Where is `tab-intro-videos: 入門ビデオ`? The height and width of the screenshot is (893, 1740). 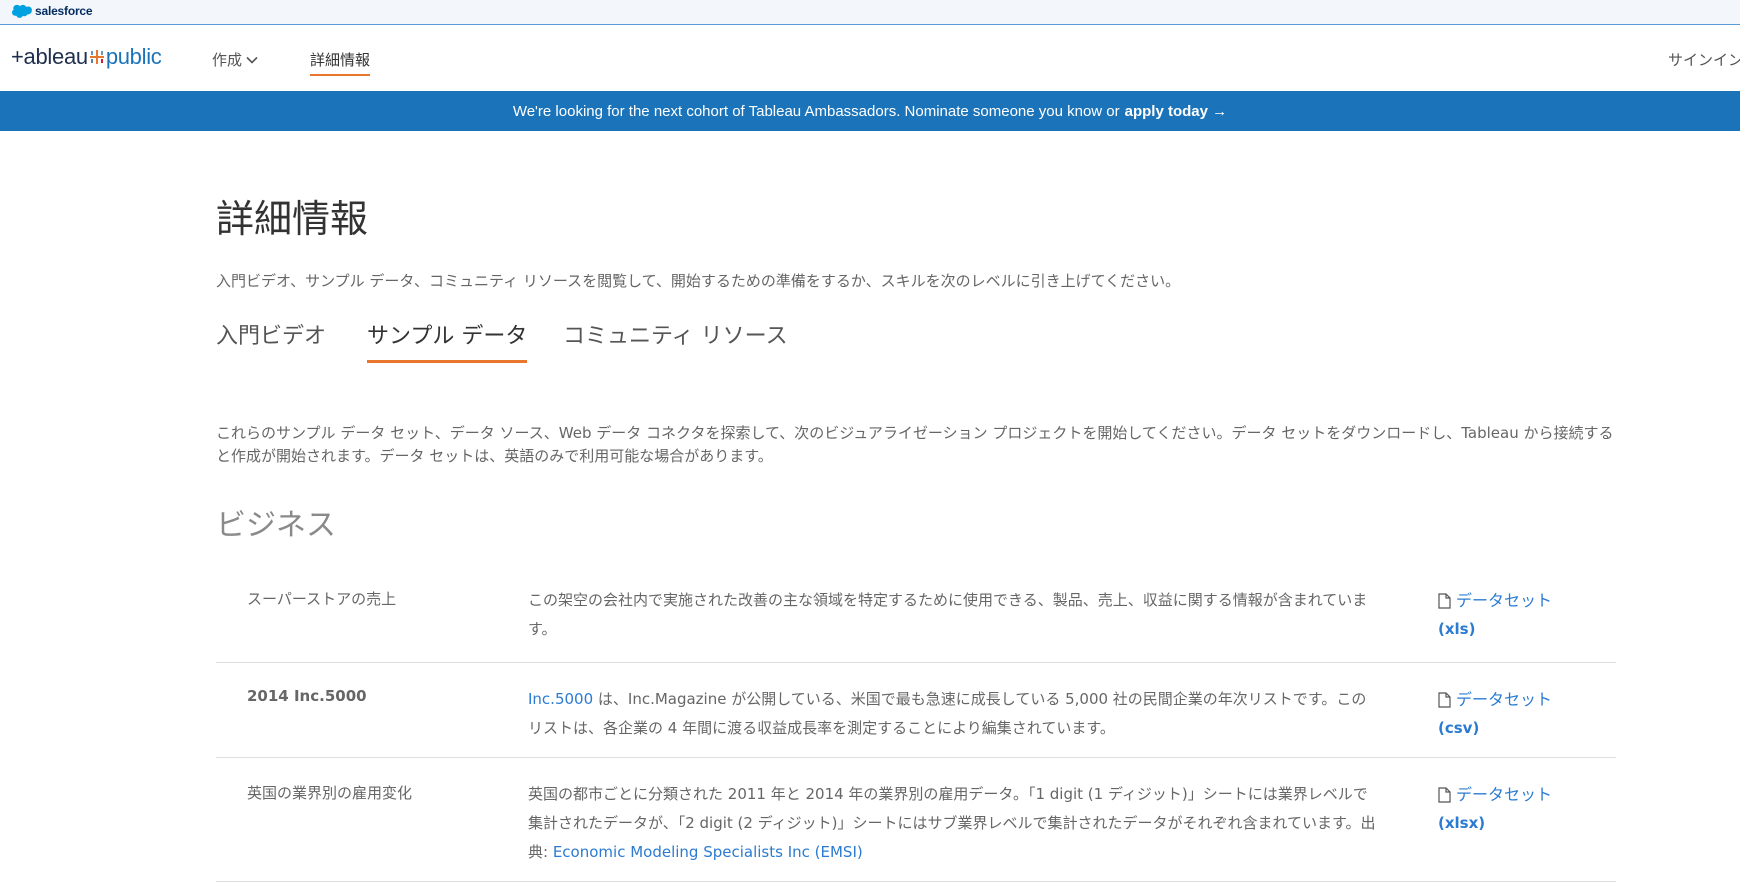 tab-intro-videos: 入門ビデオ is located at coordinates (271, 339).